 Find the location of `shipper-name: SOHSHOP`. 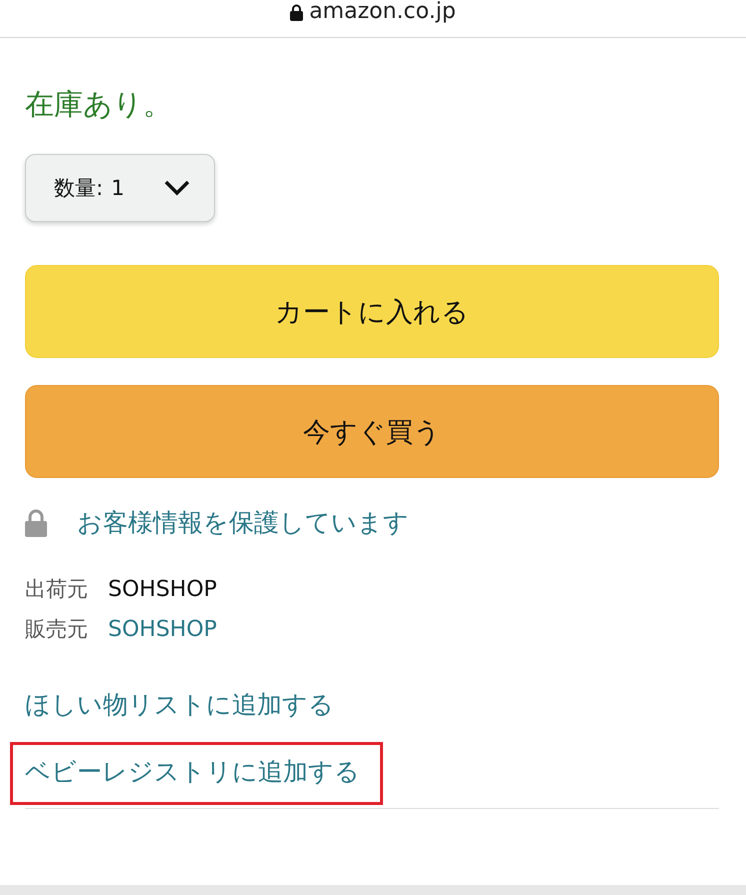

shipper-name: SOHSHOP is located at coordinates (163, 589).